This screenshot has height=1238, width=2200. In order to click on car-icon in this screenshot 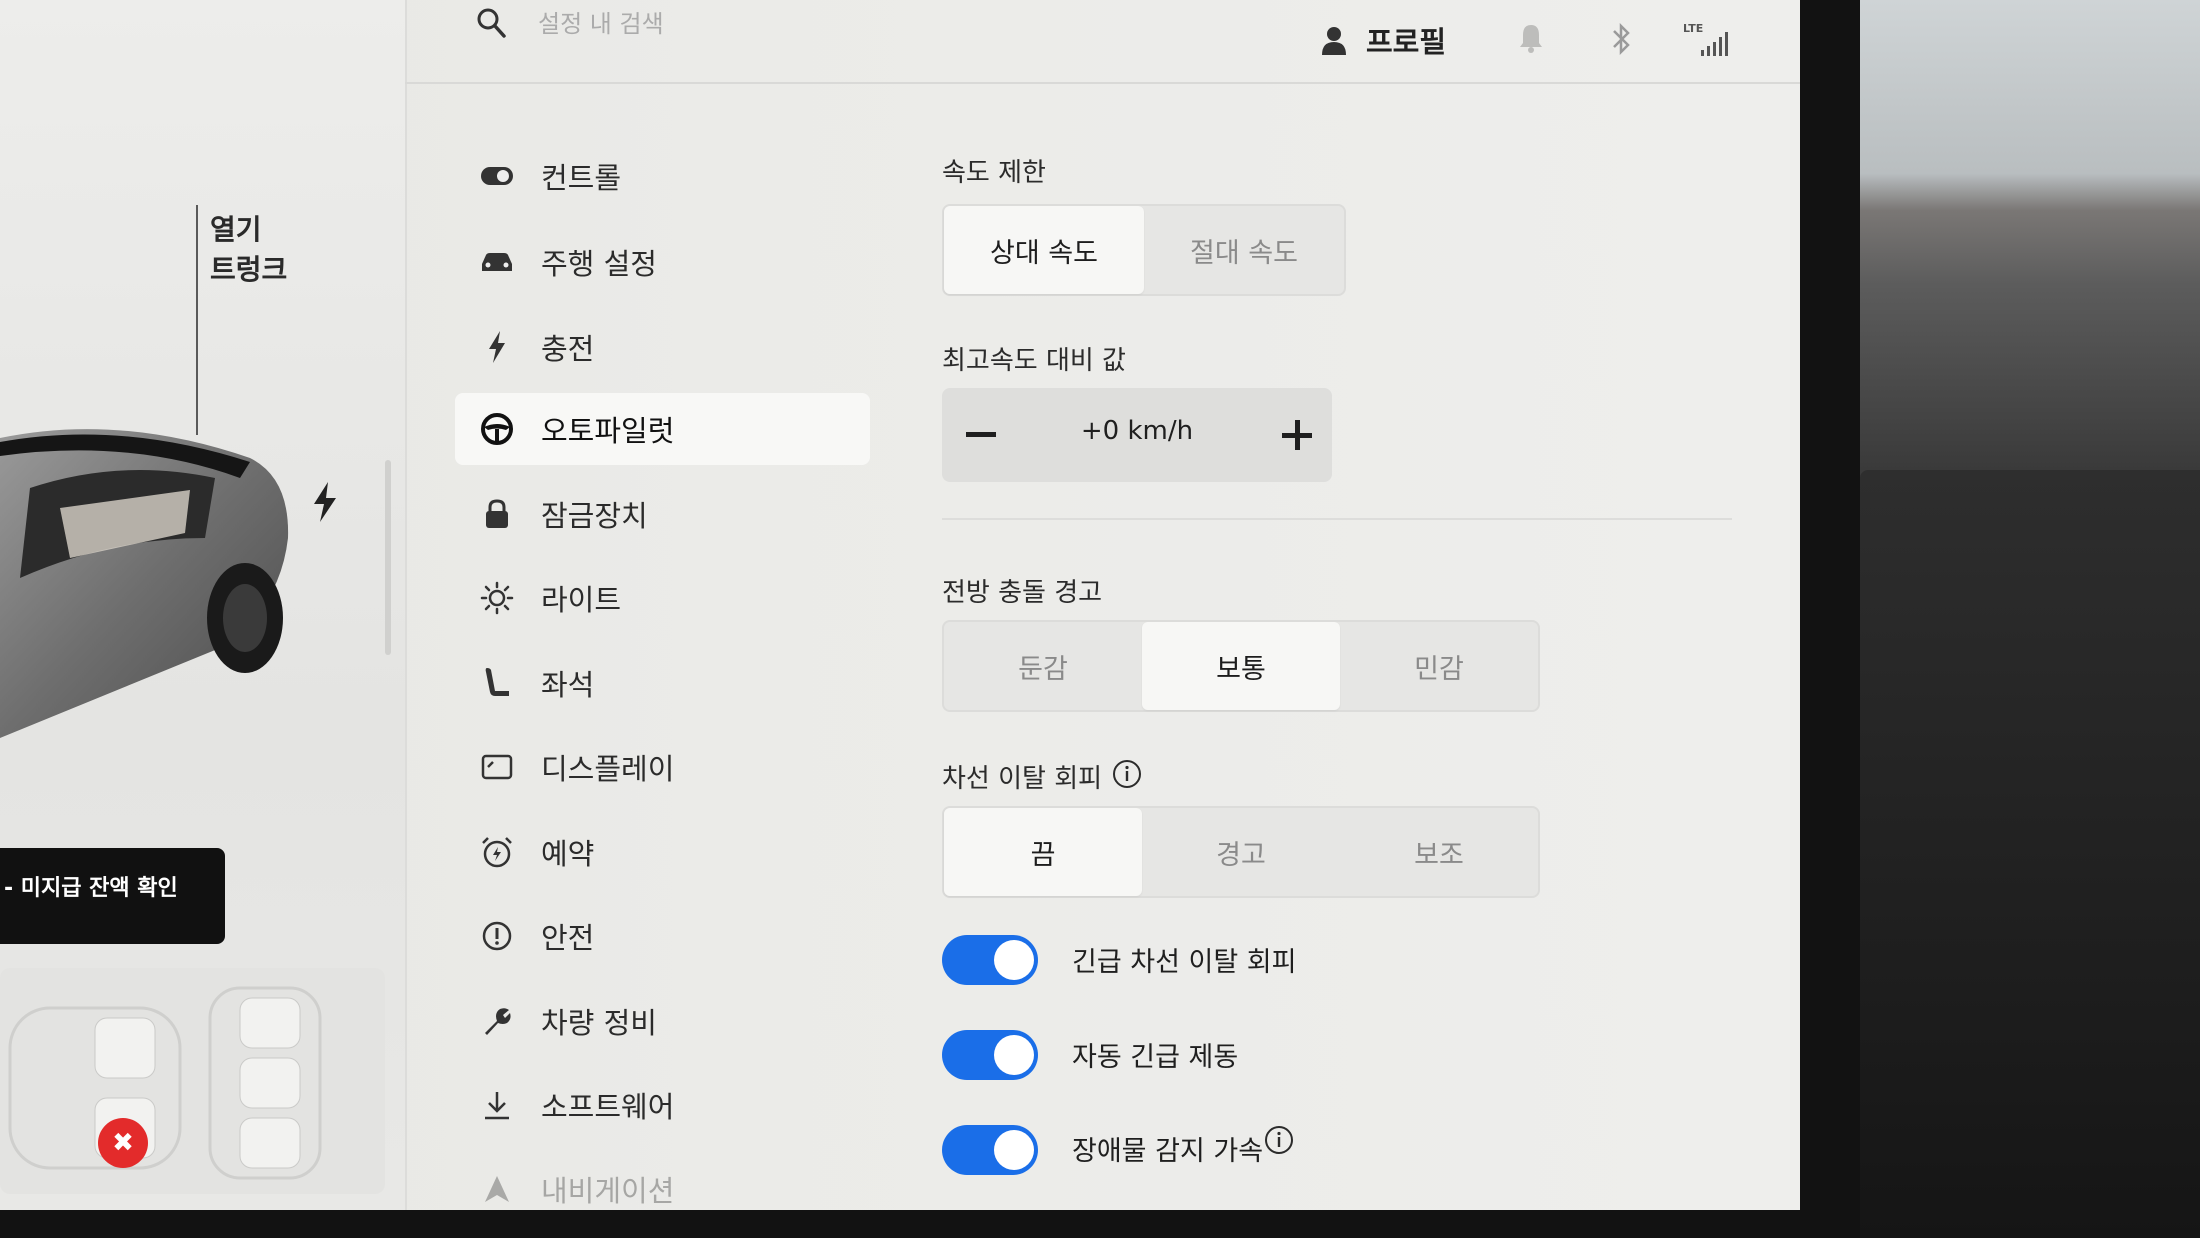, I will do `click(497, 262)`.